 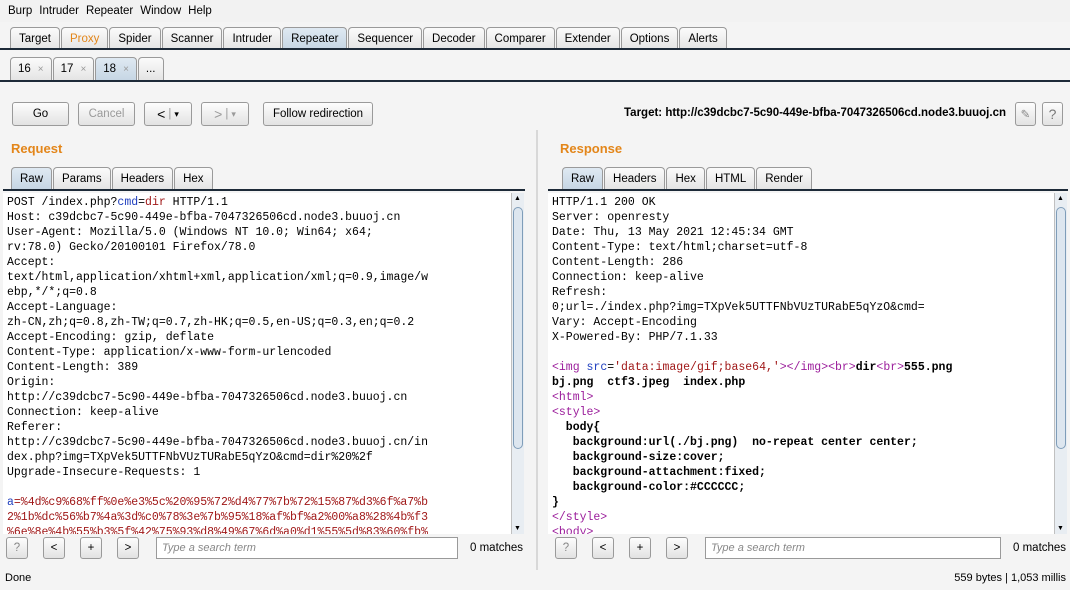 What do you see at coordinates (618, 262) in the screenshot?
I see `code-token: Content-Length: 286` at bounding box center [618, 262].